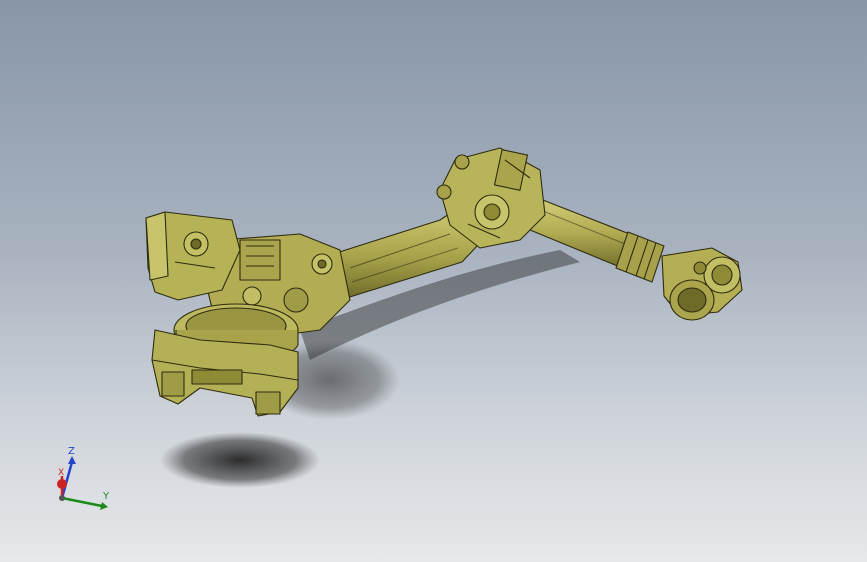 The image size is (867, 562). Describe the element at coordinates (71, 451) in the screenshot. I see `axis-label-z: Z` at that location.